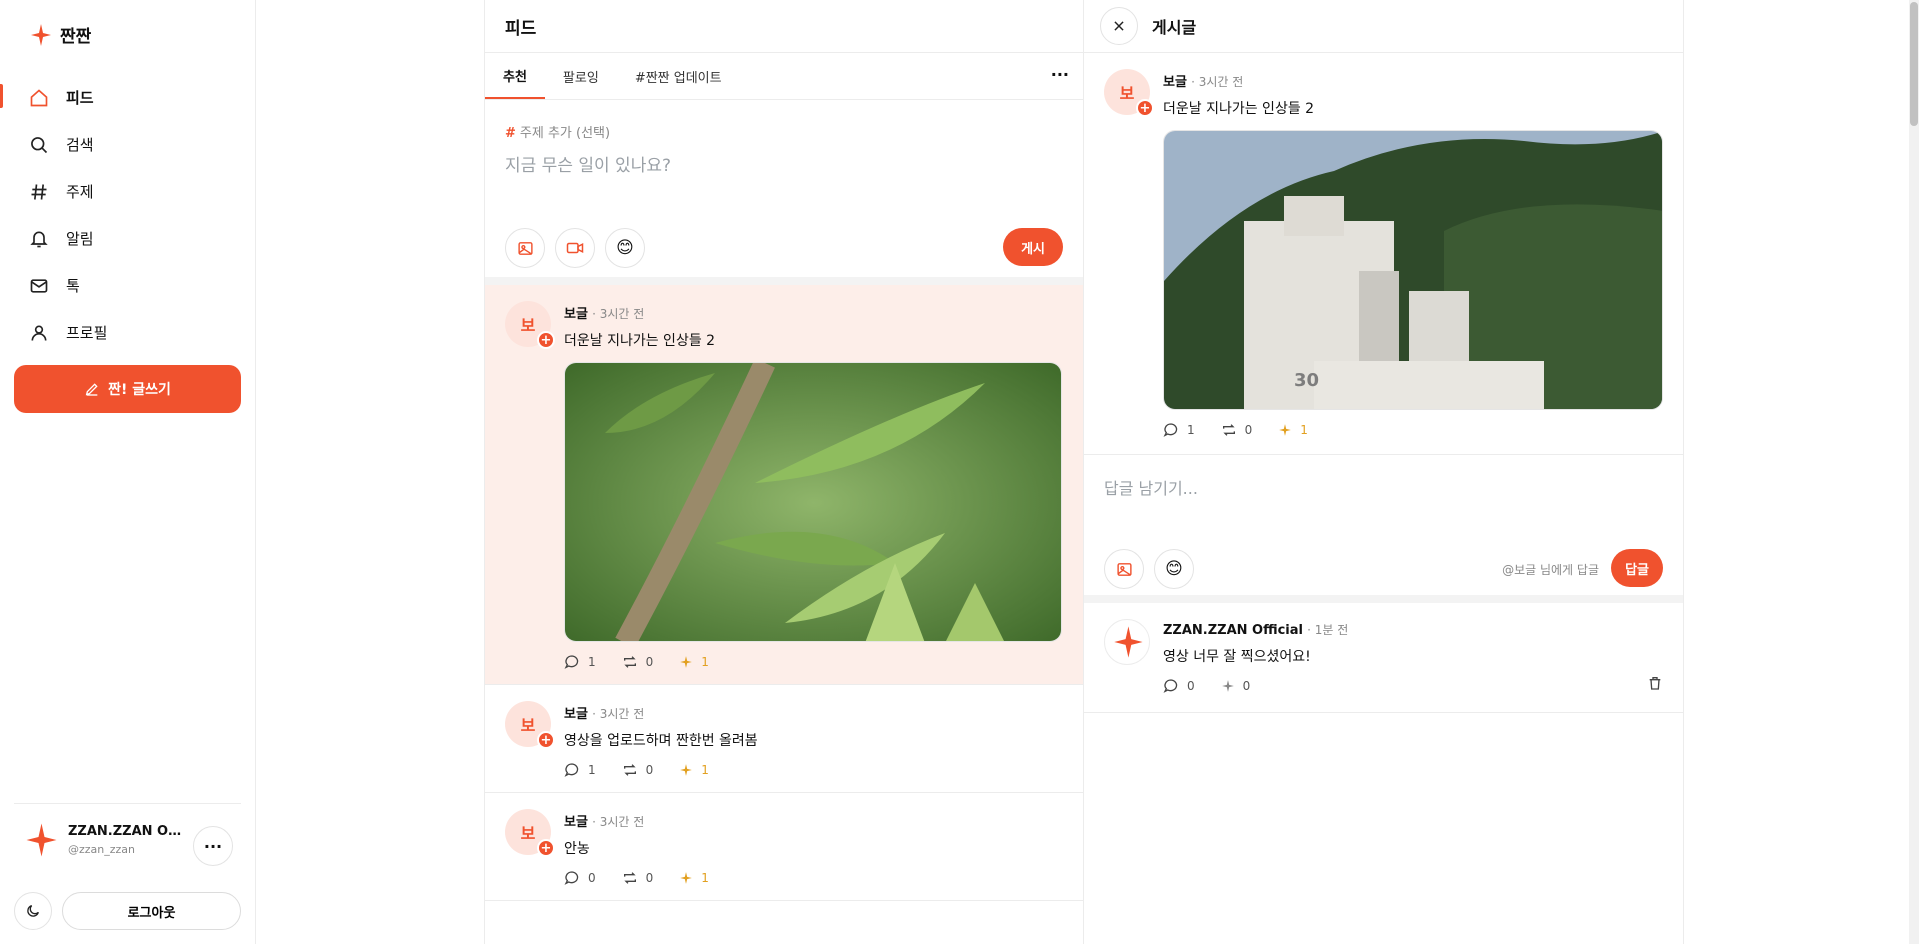 This screenshot has height=944, width=1919. Describe the element at coordinates (39, 192) in the screenshot. I see `hash-icon` at that location.